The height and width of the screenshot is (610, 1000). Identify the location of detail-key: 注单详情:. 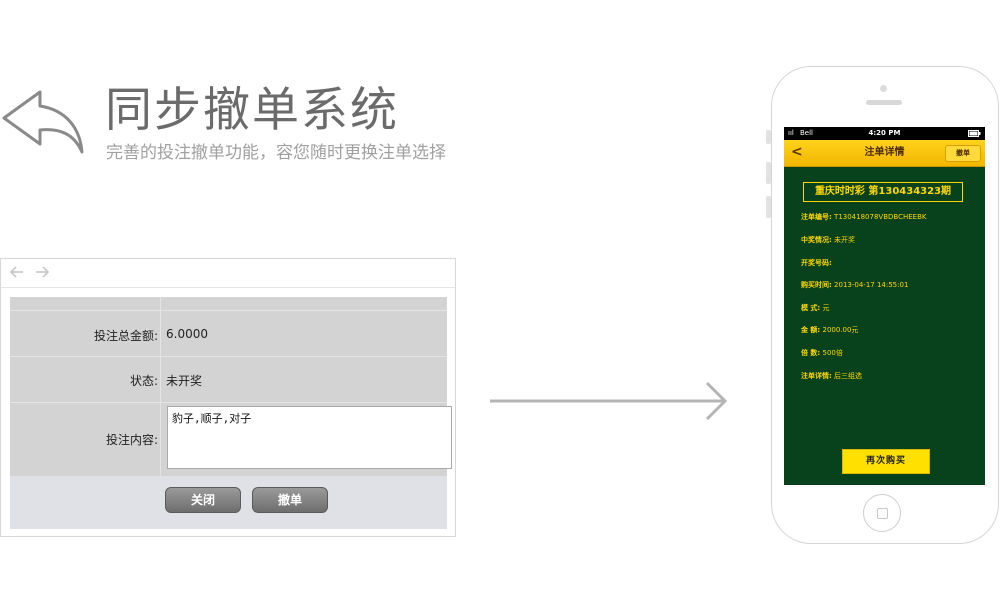
(816, 376).